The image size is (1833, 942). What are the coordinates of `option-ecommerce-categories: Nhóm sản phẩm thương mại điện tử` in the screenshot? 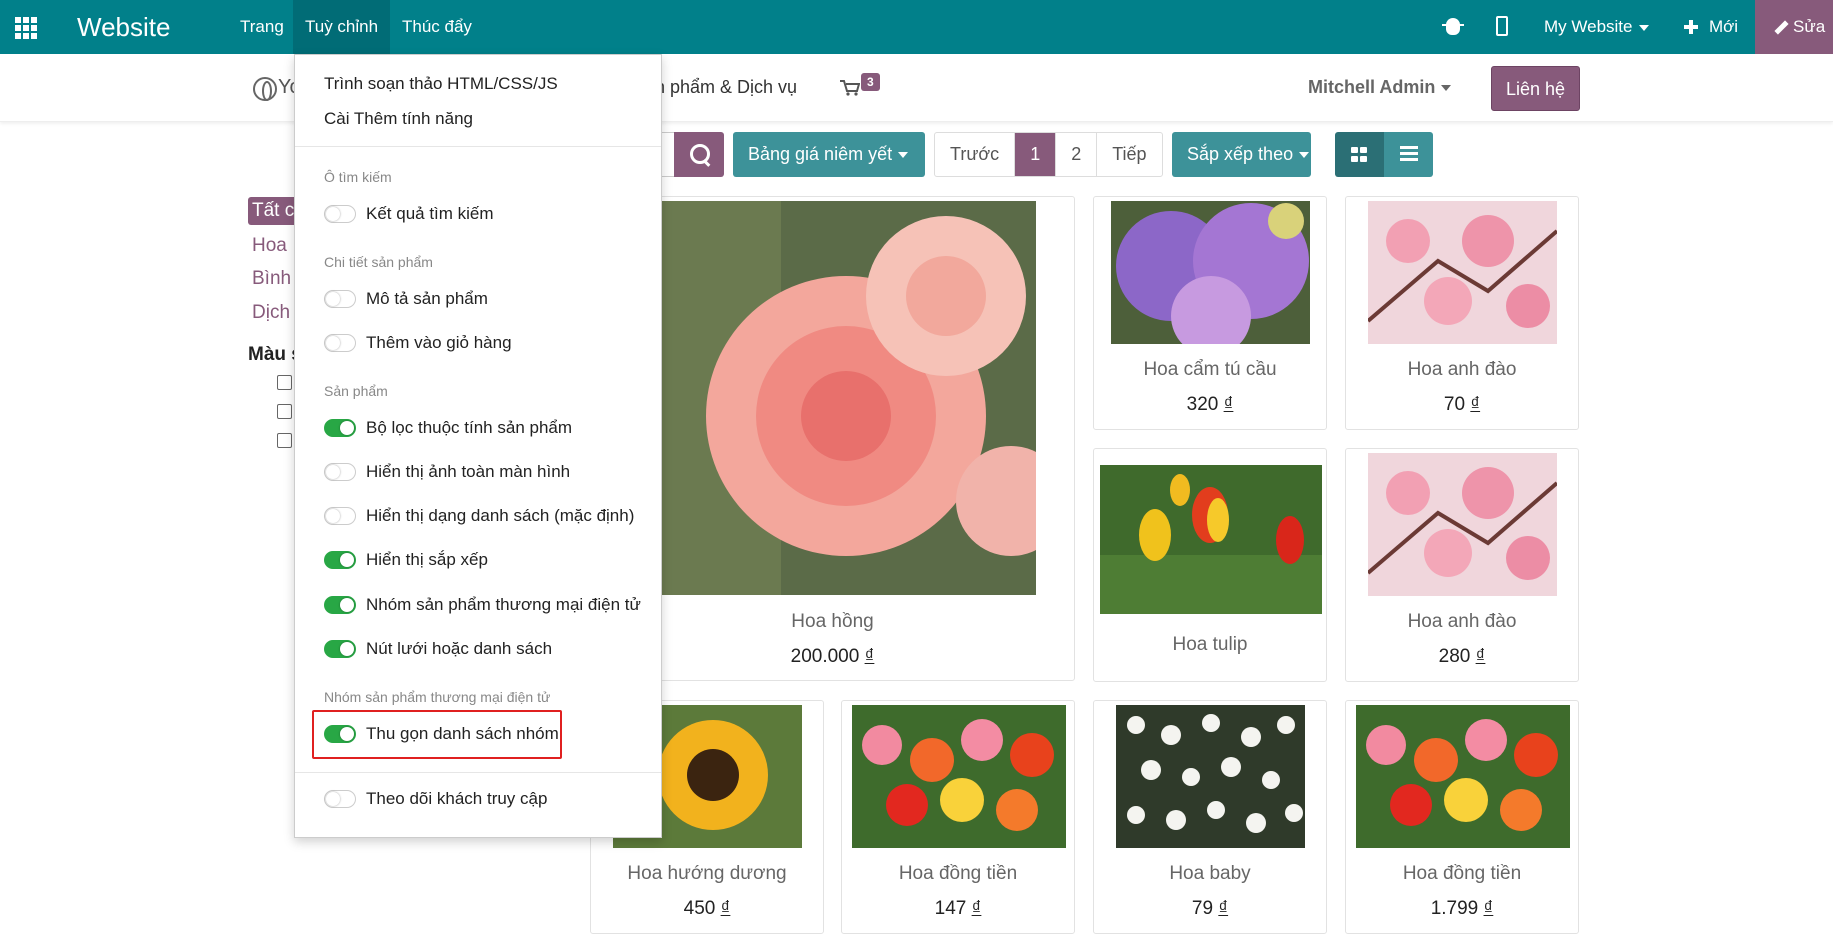 It's located at (482, 605).